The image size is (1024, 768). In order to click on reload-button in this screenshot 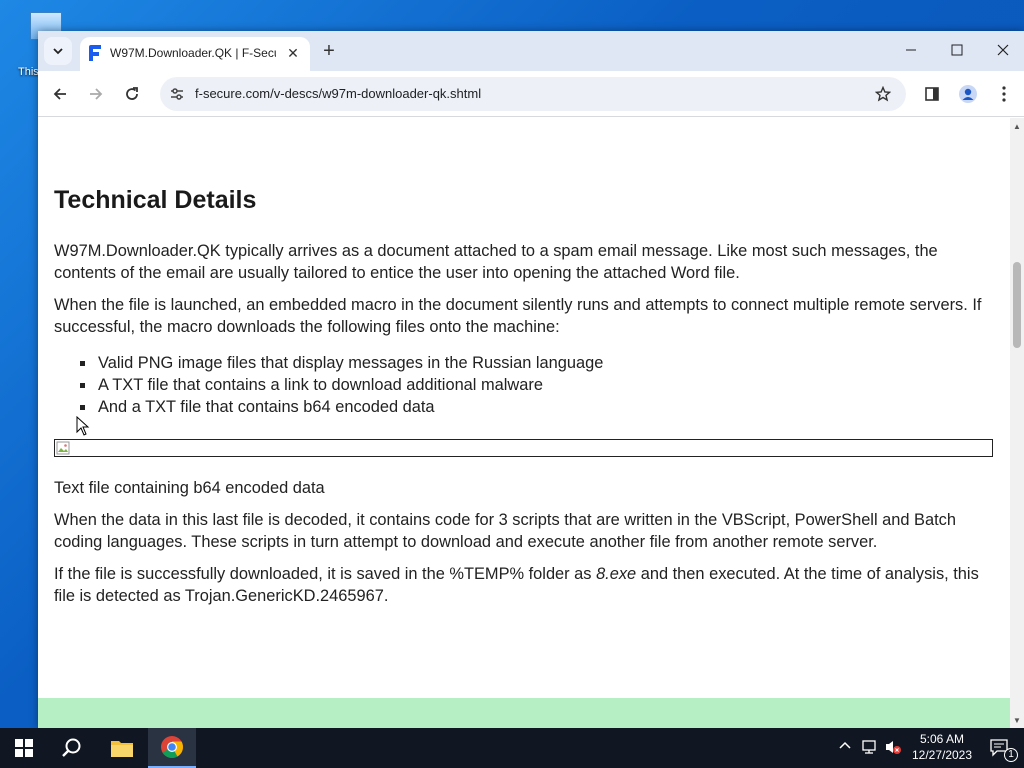, I will do `click(132, 94)`.